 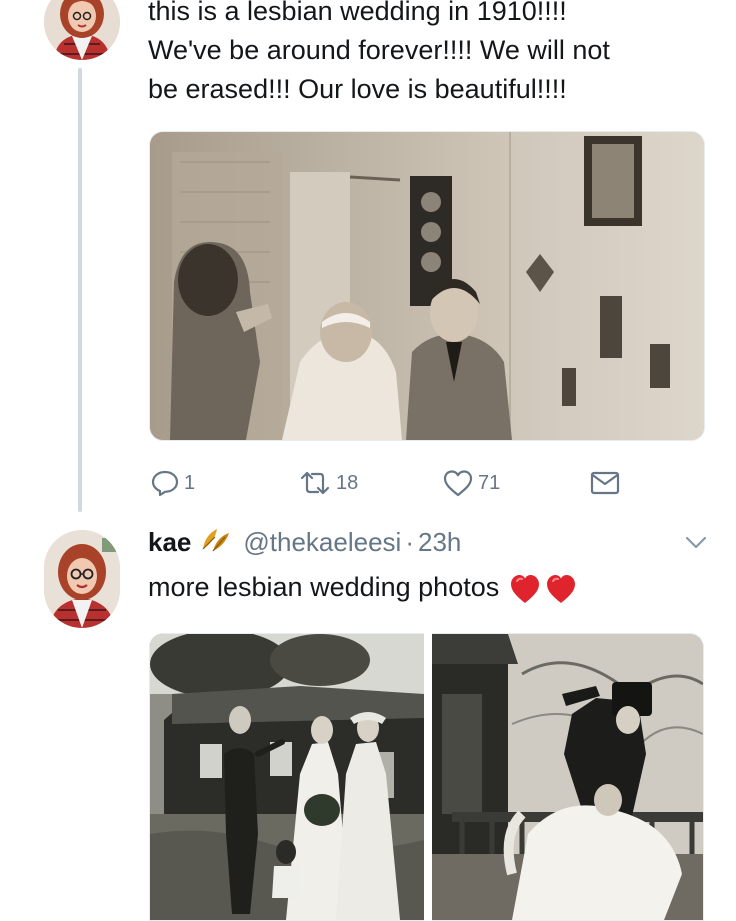 What do you see at coordinates (169, 542) in the screenshot?
I see `display-name: kae` at bounding box center [169, 542].